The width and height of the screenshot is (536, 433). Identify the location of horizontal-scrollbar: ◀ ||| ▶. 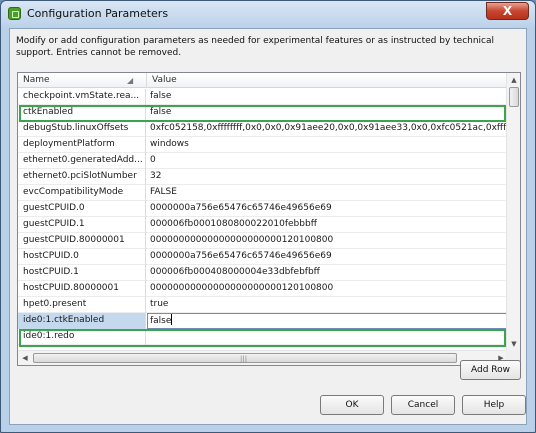
(263, 357).